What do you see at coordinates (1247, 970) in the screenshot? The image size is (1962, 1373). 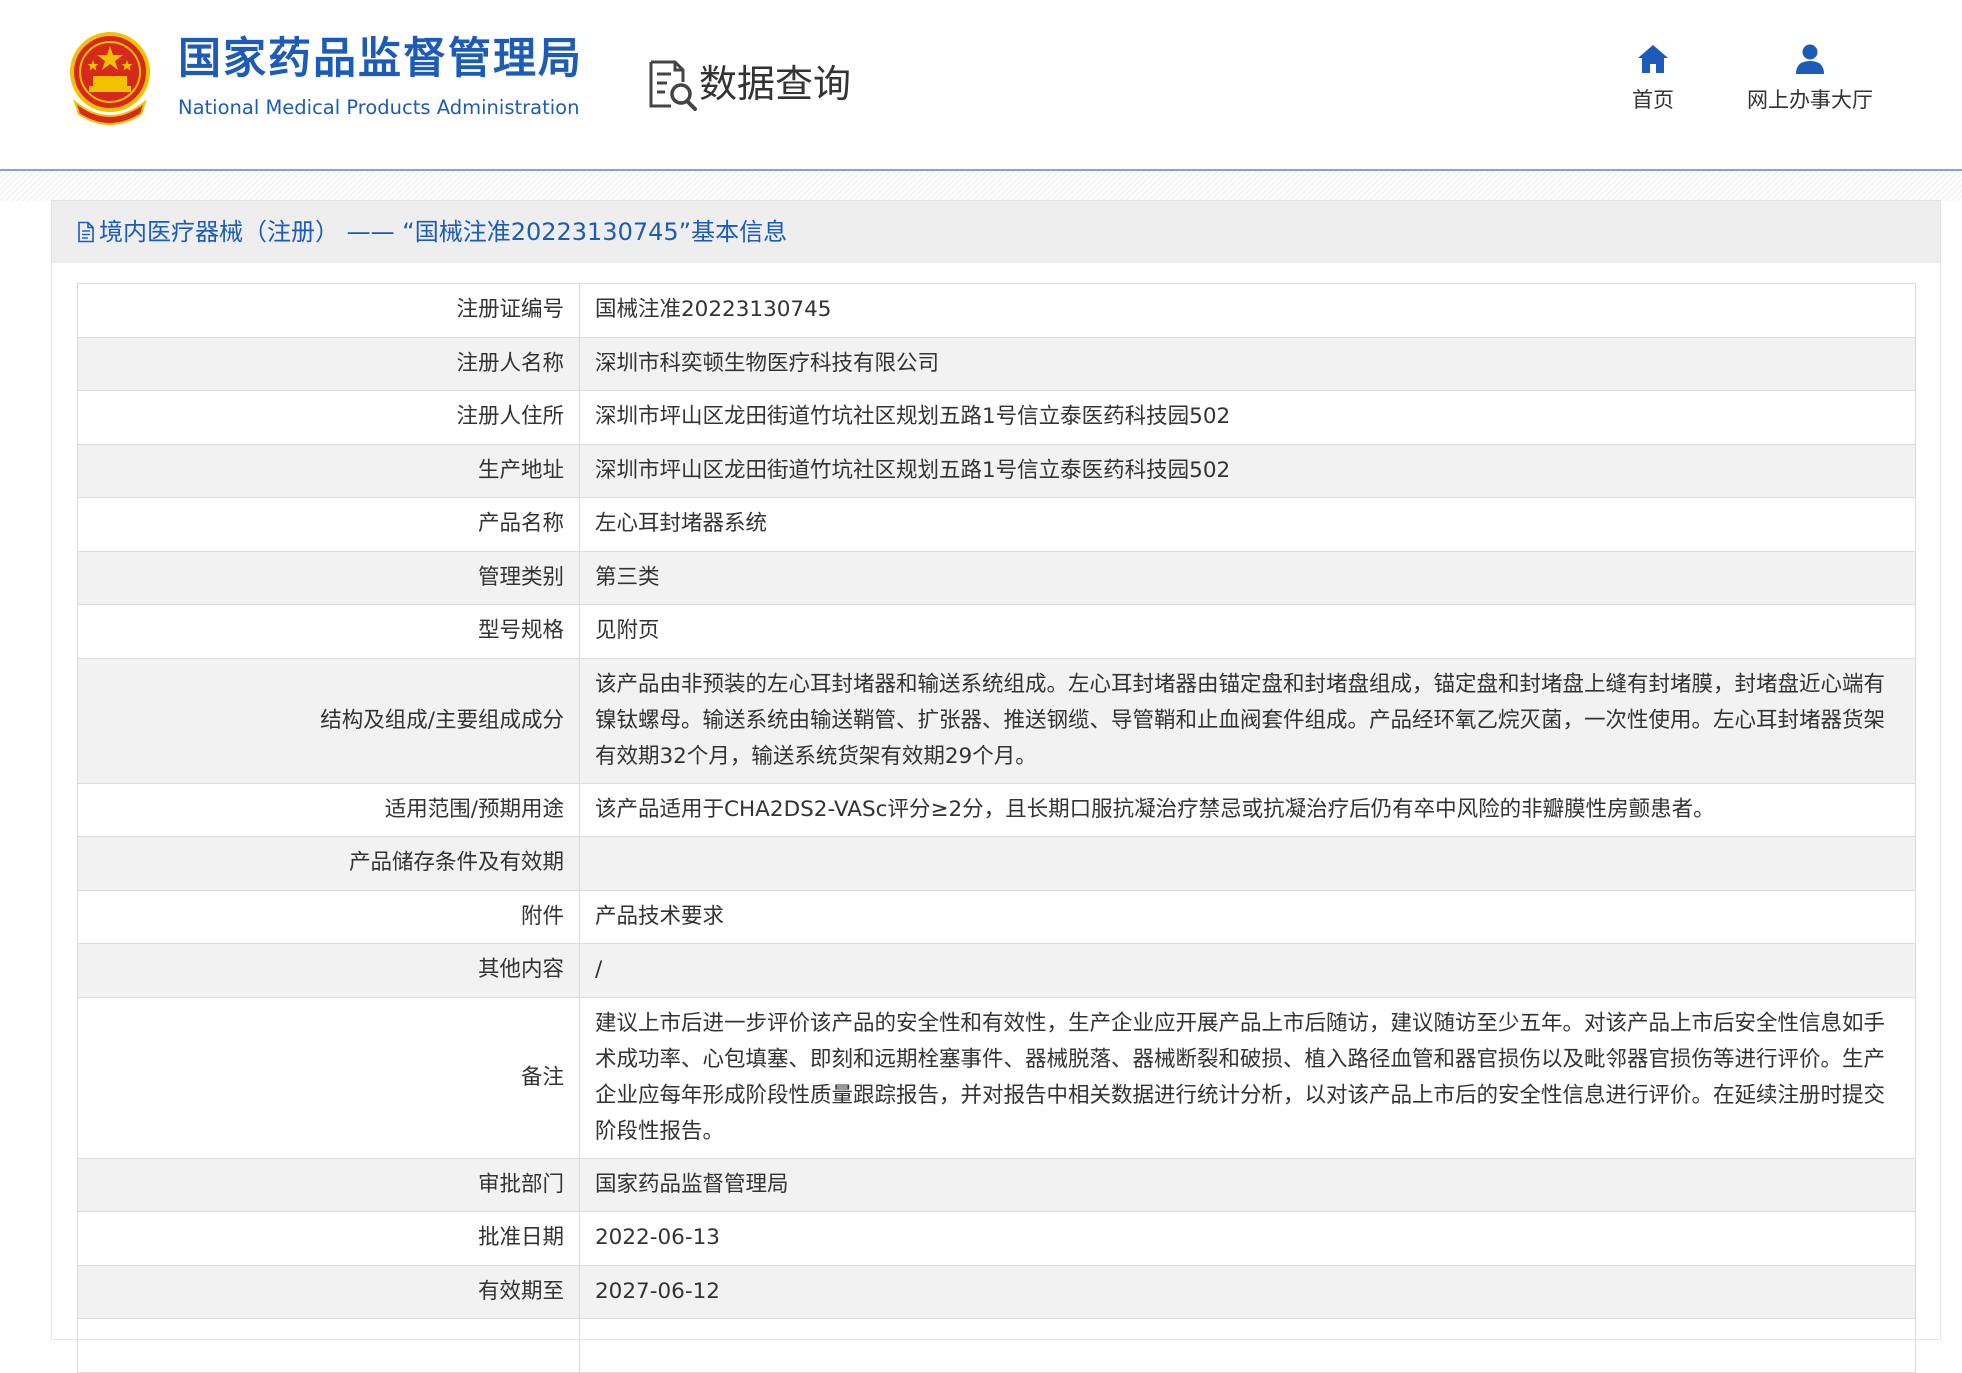 I see `field-value: /` at bounding box center [1247, 970].